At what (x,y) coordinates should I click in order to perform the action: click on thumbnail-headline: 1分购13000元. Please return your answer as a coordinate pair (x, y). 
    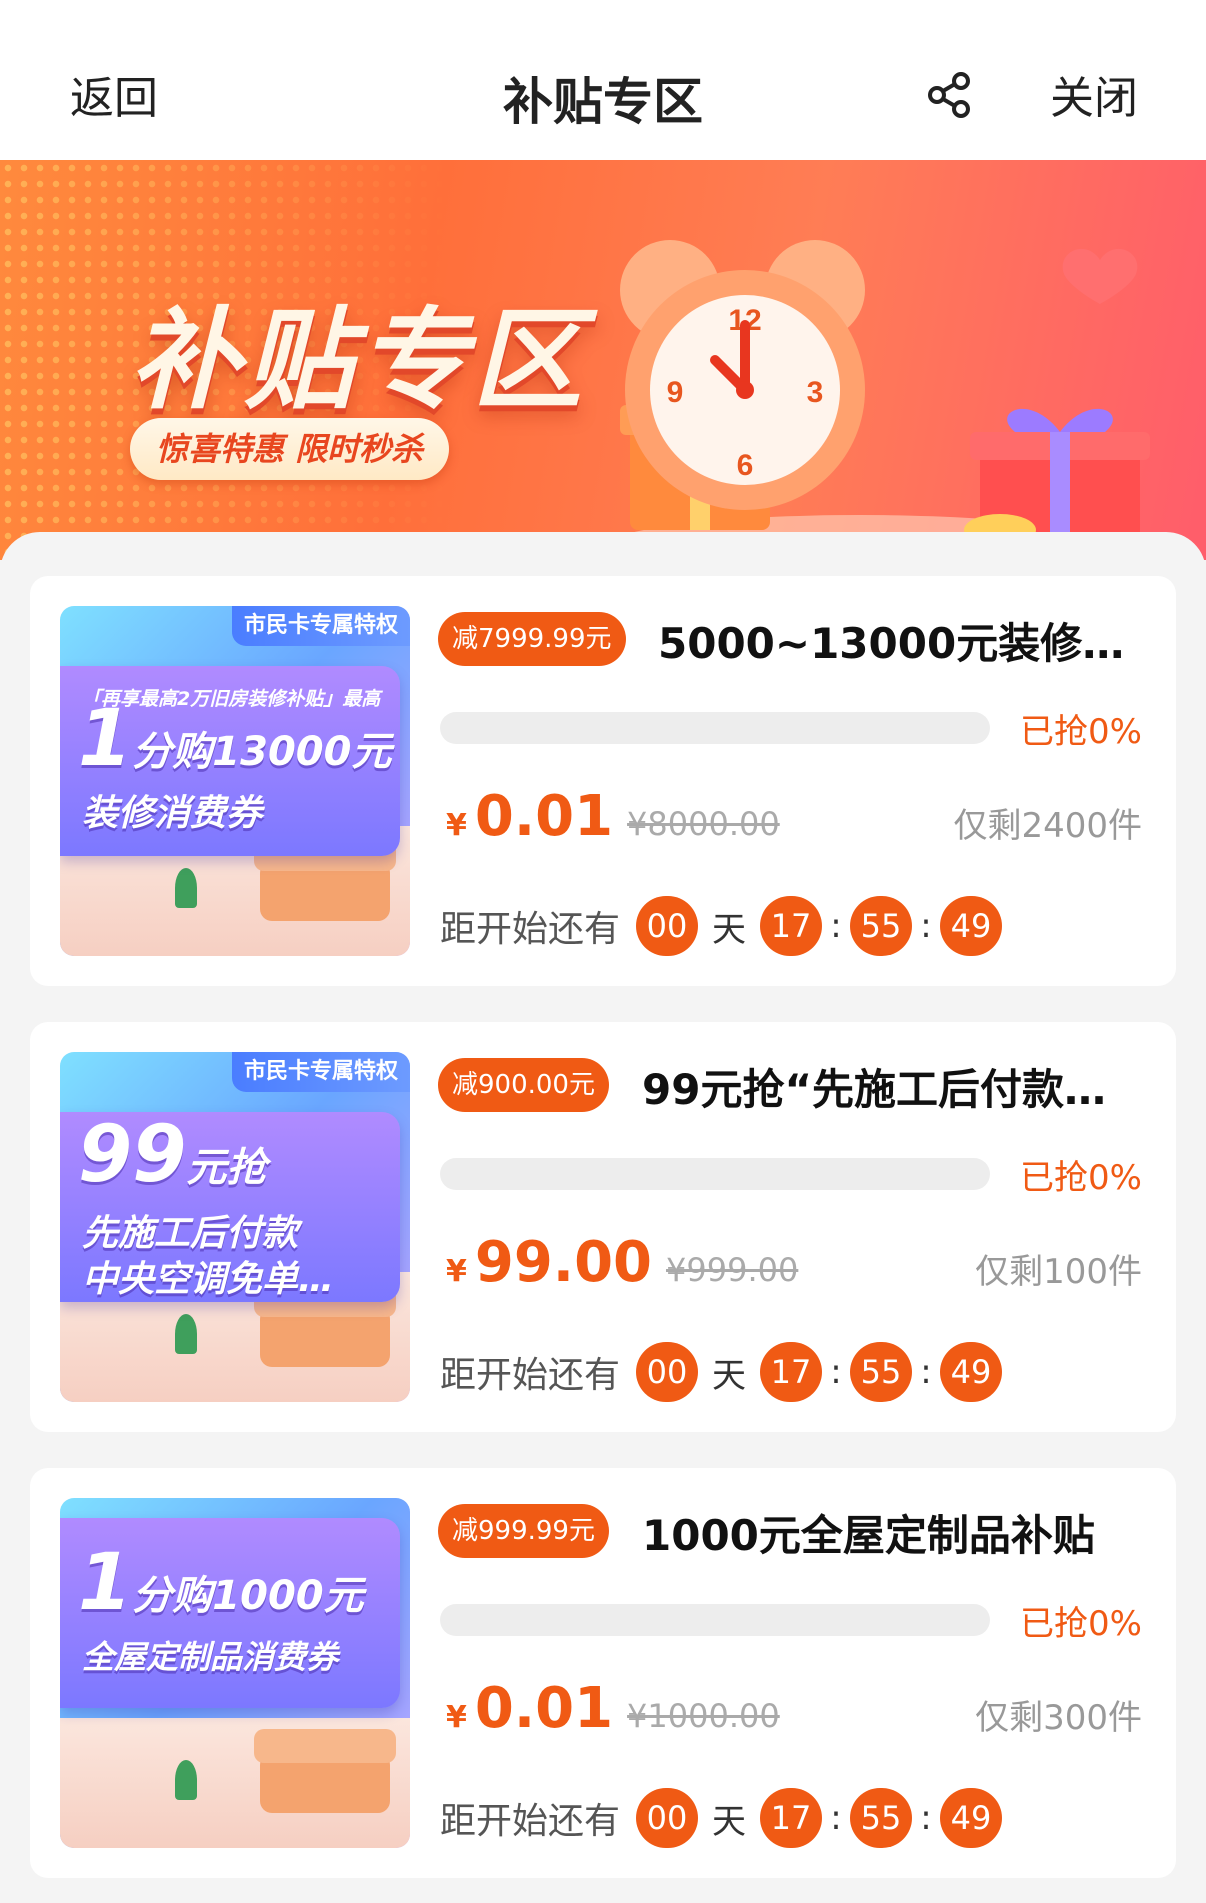
    Looking at the image, I should click on (234, 739).